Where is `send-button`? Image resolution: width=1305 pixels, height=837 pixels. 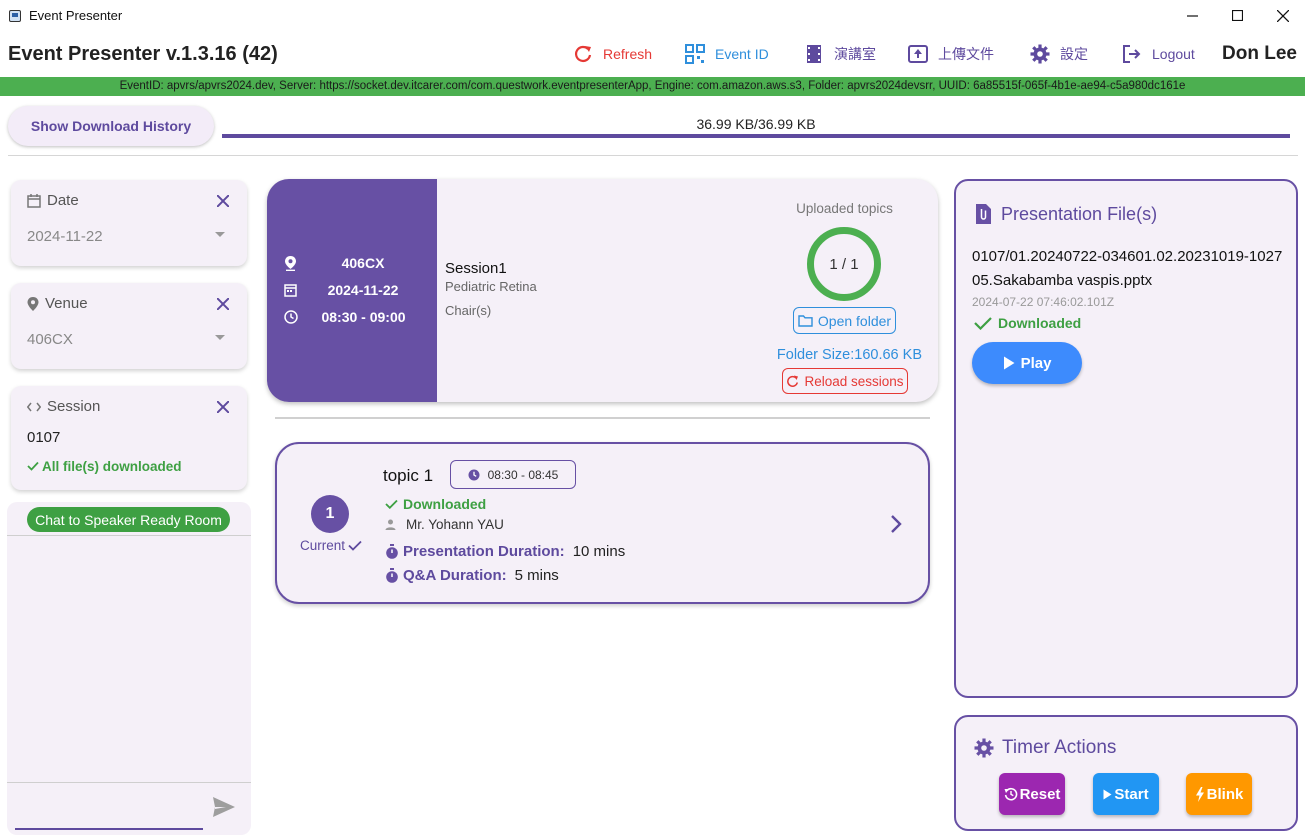 send-button is located at coordinates (224, 809).